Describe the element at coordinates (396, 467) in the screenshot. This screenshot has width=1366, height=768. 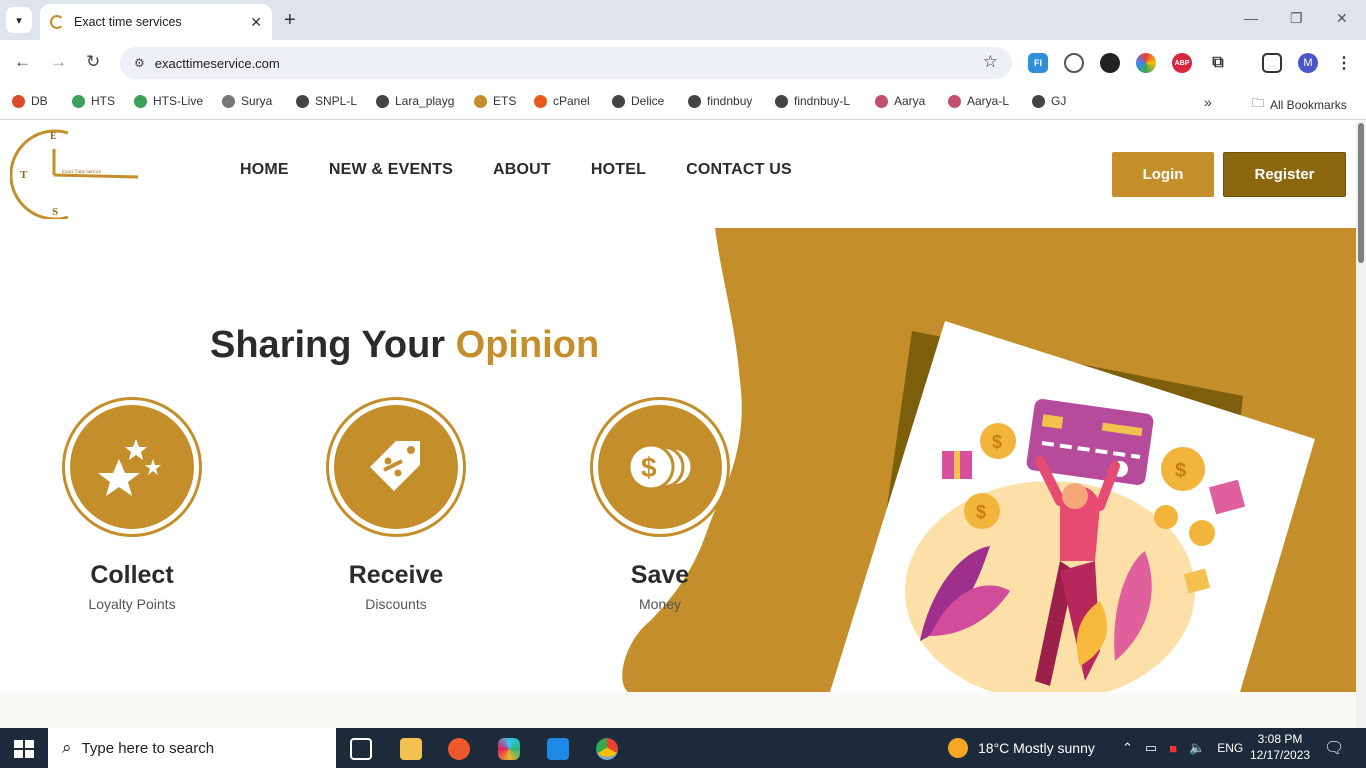
I see `discount-tag-icon` at that location.